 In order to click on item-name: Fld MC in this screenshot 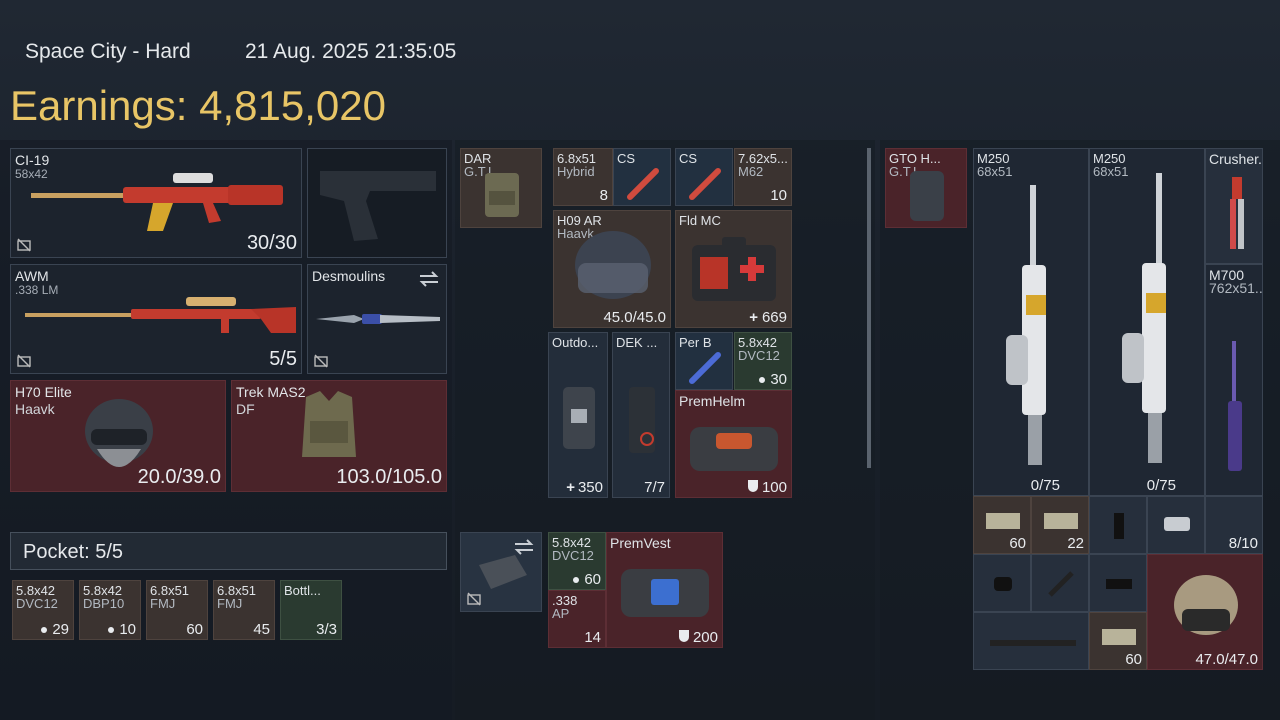, I will do `click(700, 220)`.